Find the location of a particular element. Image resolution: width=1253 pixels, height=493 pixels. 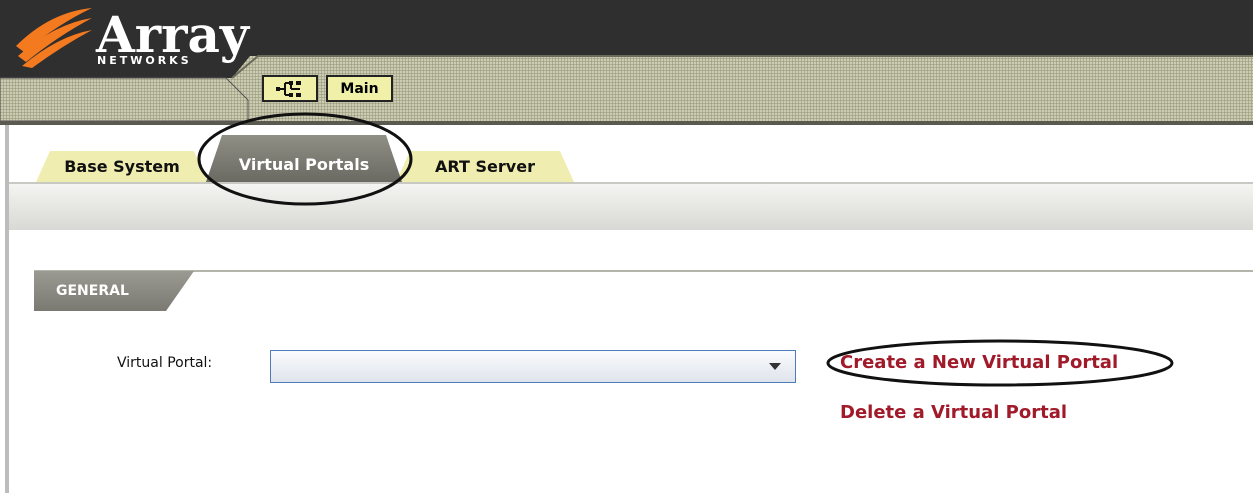

array-networks-logo: Array NETWORKS is located at coordinates (131, 42).